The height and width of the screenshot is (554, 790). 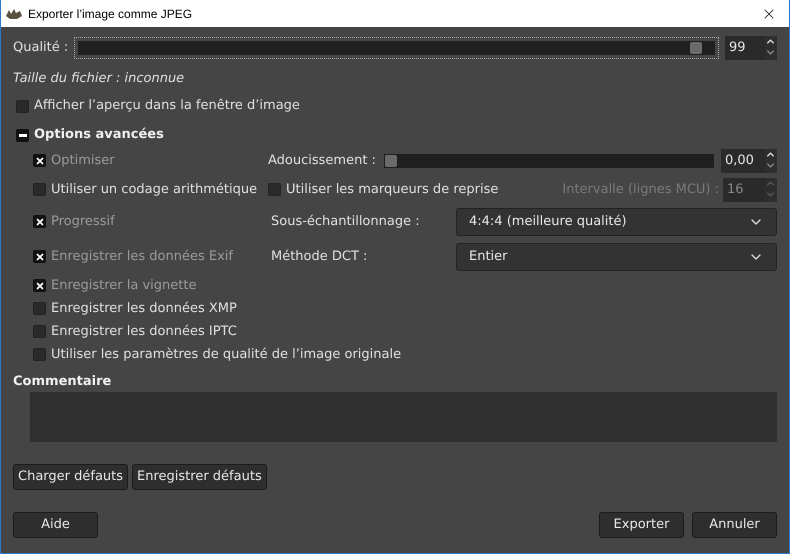 What do you see at coordinates (616, 222) in the screenshot?
I see `dropdown: 4:4:4 (meilleure qualité)` at bounding box center [616, 222].